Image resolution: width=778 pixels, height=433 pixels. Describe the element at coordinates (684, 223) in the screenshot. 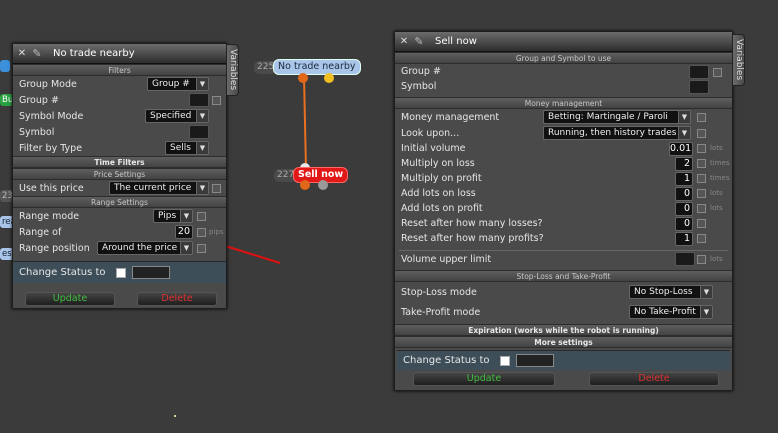

I see `reset-losses-input: 0` at that location.